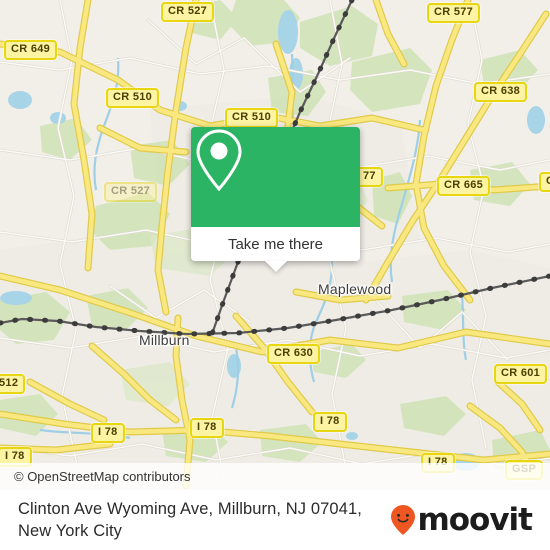 This screenshot has height=550, width=550. I want to click on road-shield-512: 512, so click(13, 384).